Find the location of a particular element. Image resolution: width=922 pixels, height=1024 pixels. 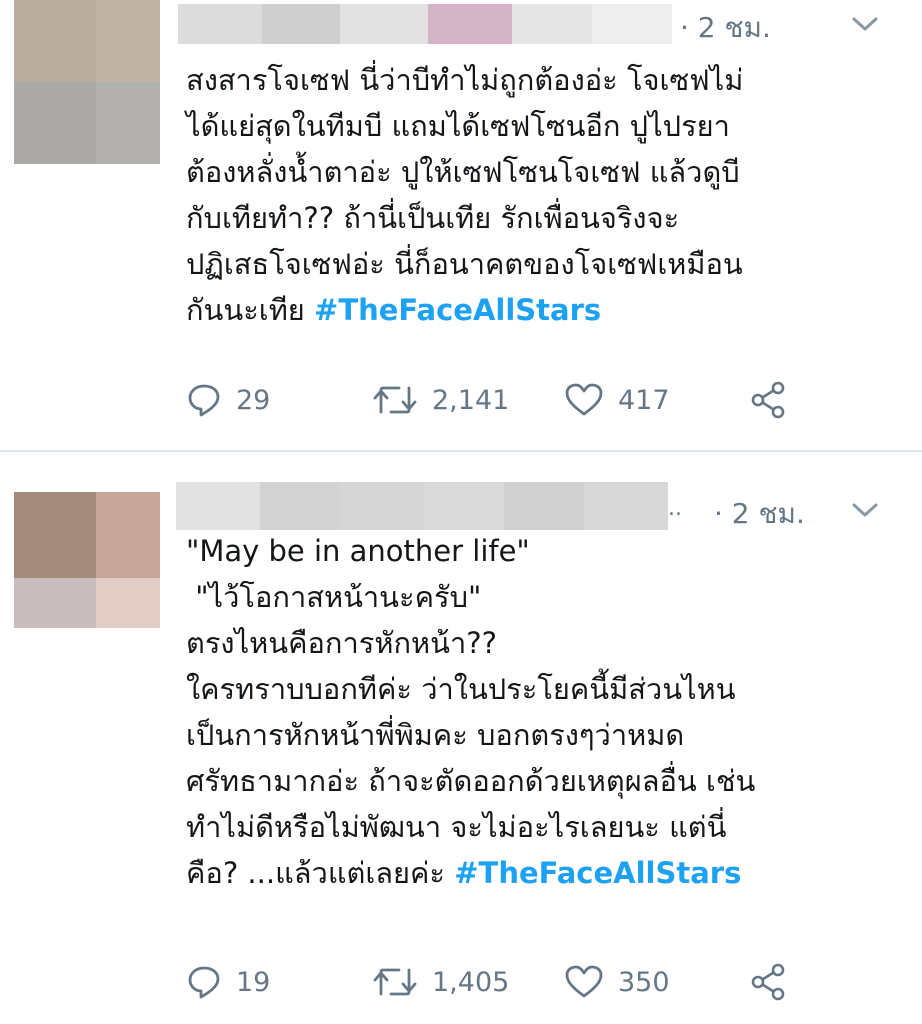

retweet-count: 1,405 is located at coordinates (471, 982).